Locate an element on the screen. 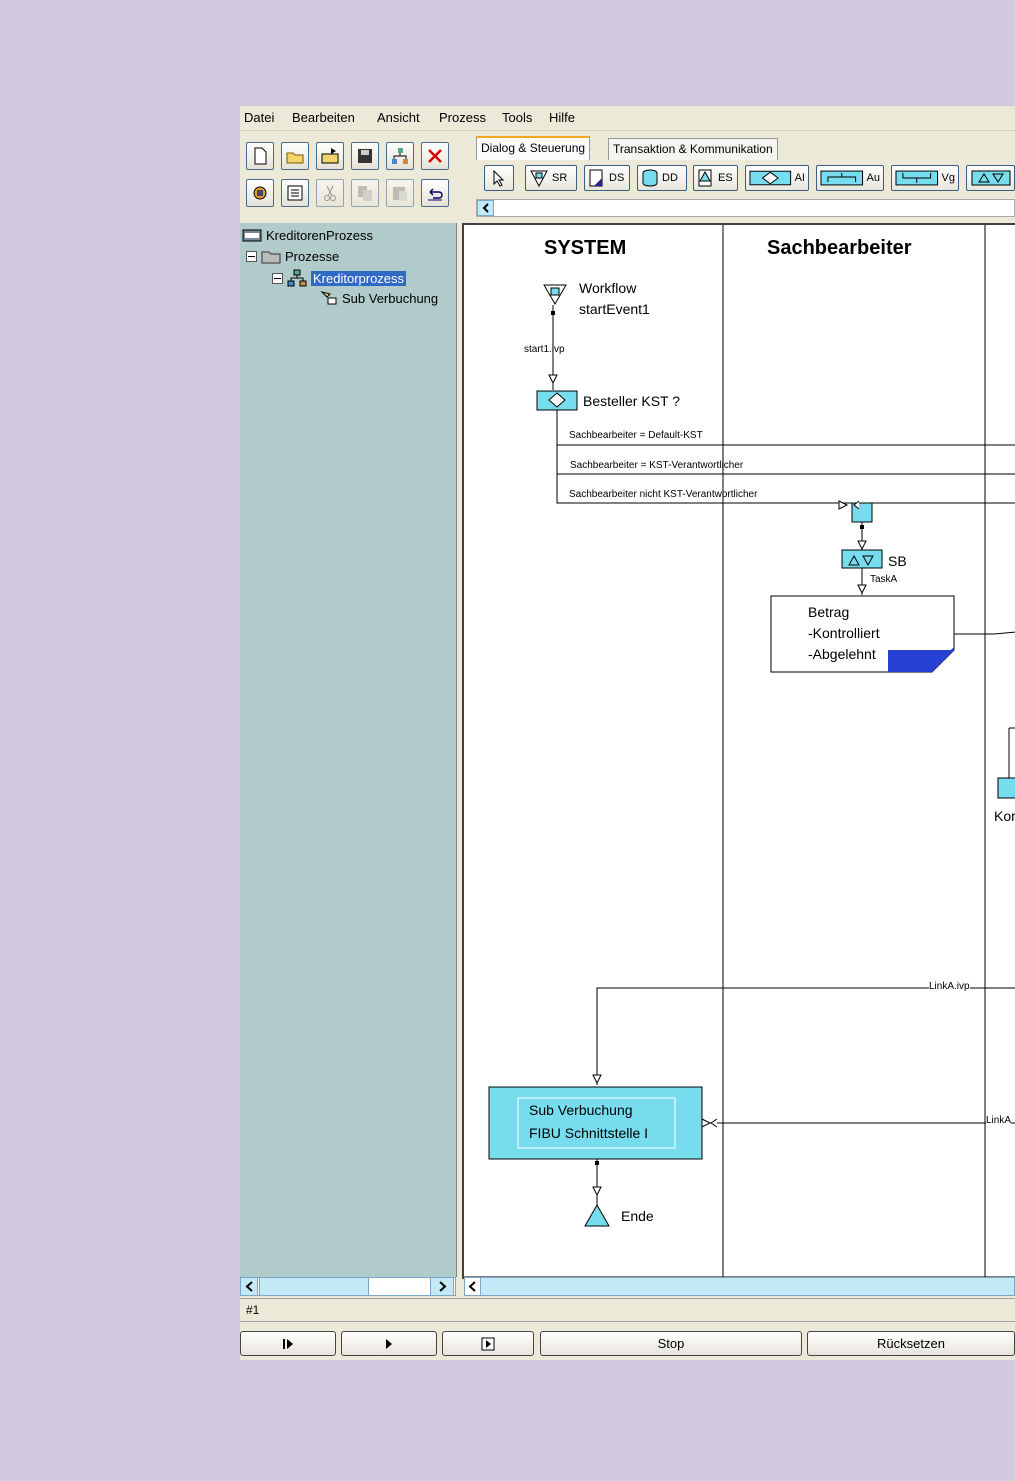  palette-dialog-step: DS is located at coordinates (607, 178).